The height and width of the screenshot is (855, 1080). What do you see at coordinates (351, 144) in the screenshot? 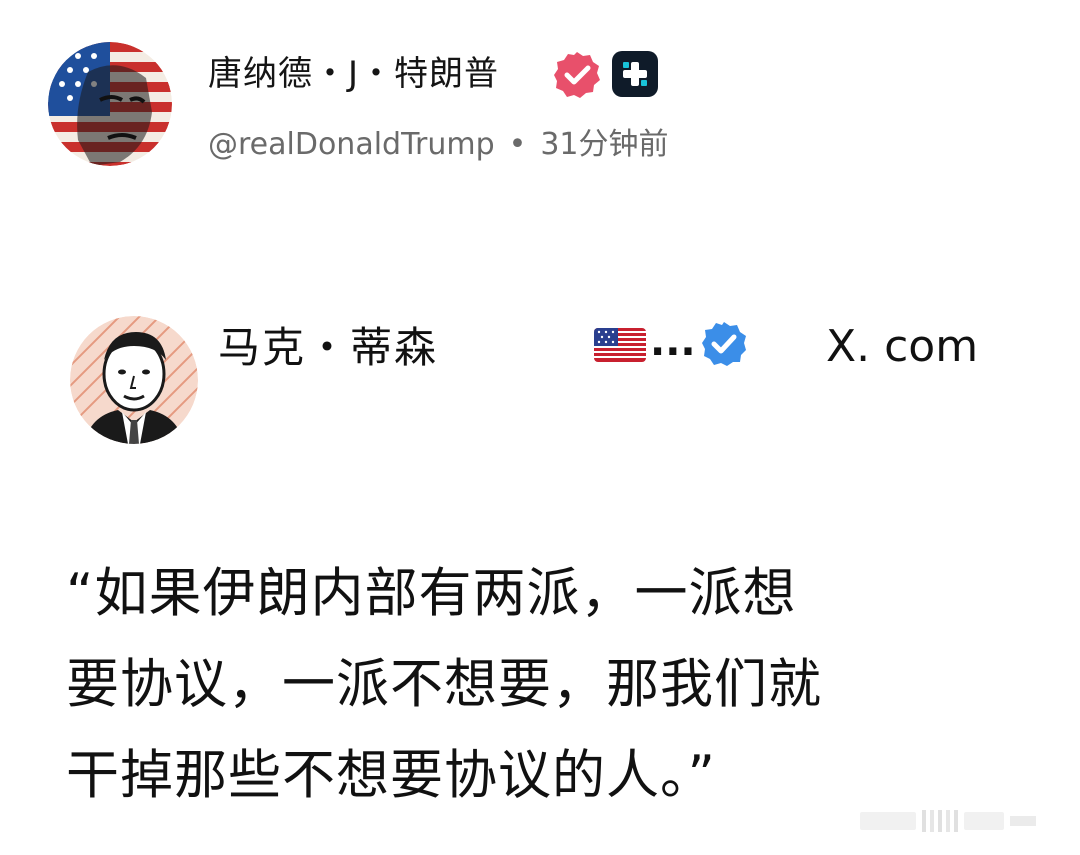
I see `author-handle: @realDonaldTrump` at bounding box center [351, 144].